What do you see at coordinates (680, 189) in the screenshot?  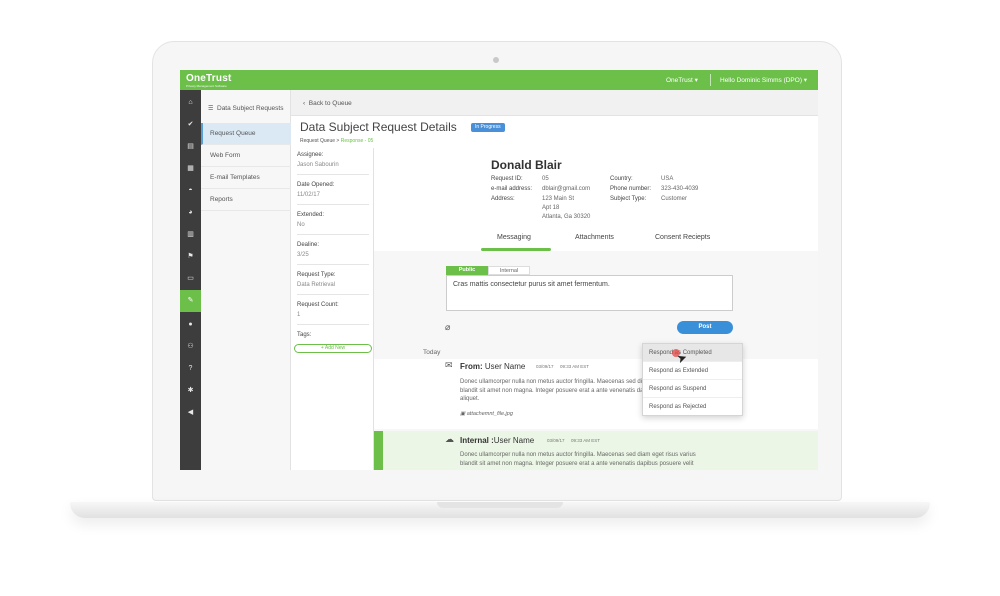 I see `phone-value: 323-430-4039` at bounding box center [680, 189].